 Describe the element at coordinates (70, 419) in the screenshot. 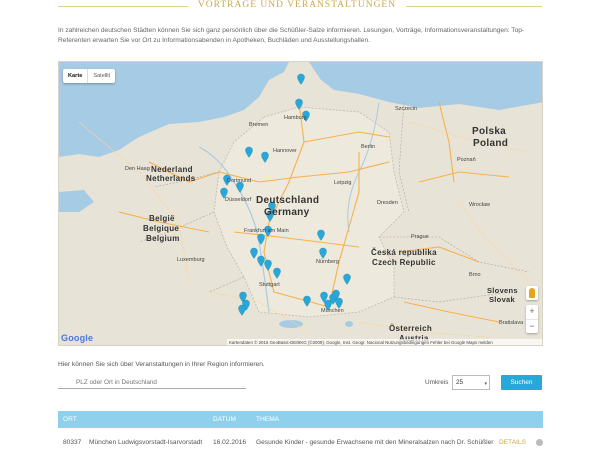

I see `column-header-ort: ORT` at that location.